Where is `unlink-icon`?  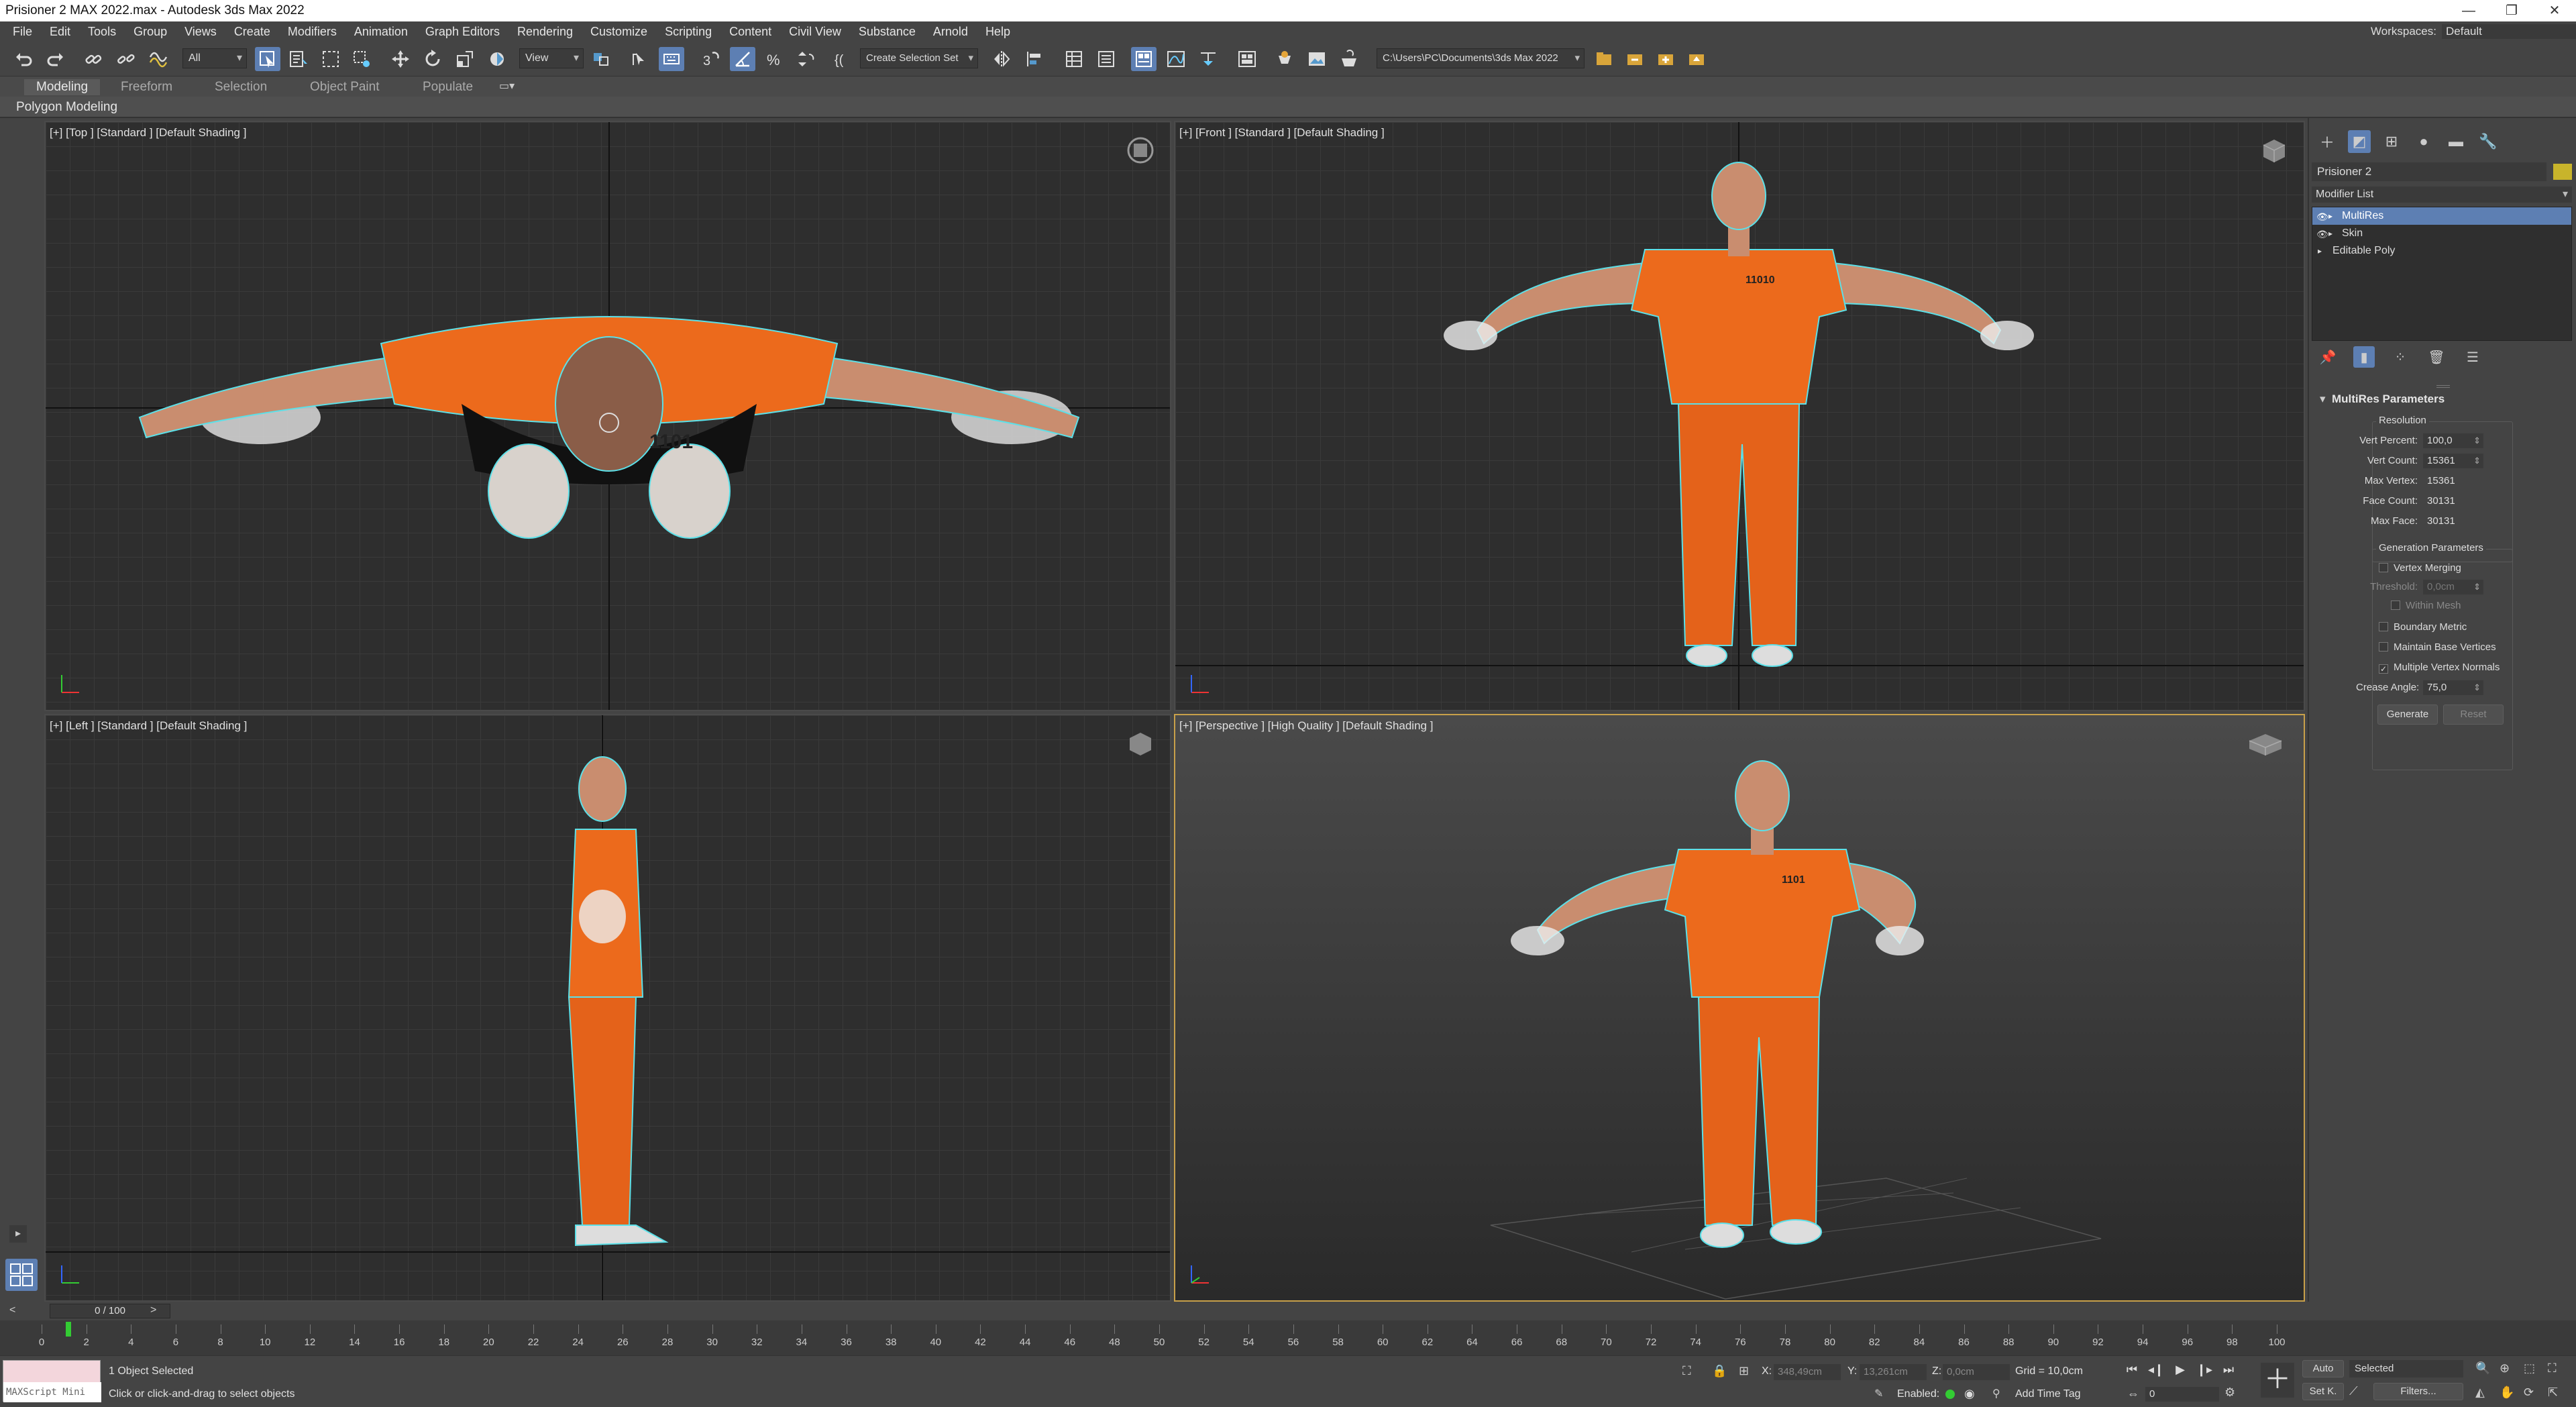
unlink-icon is located at coordinates (125, 59).